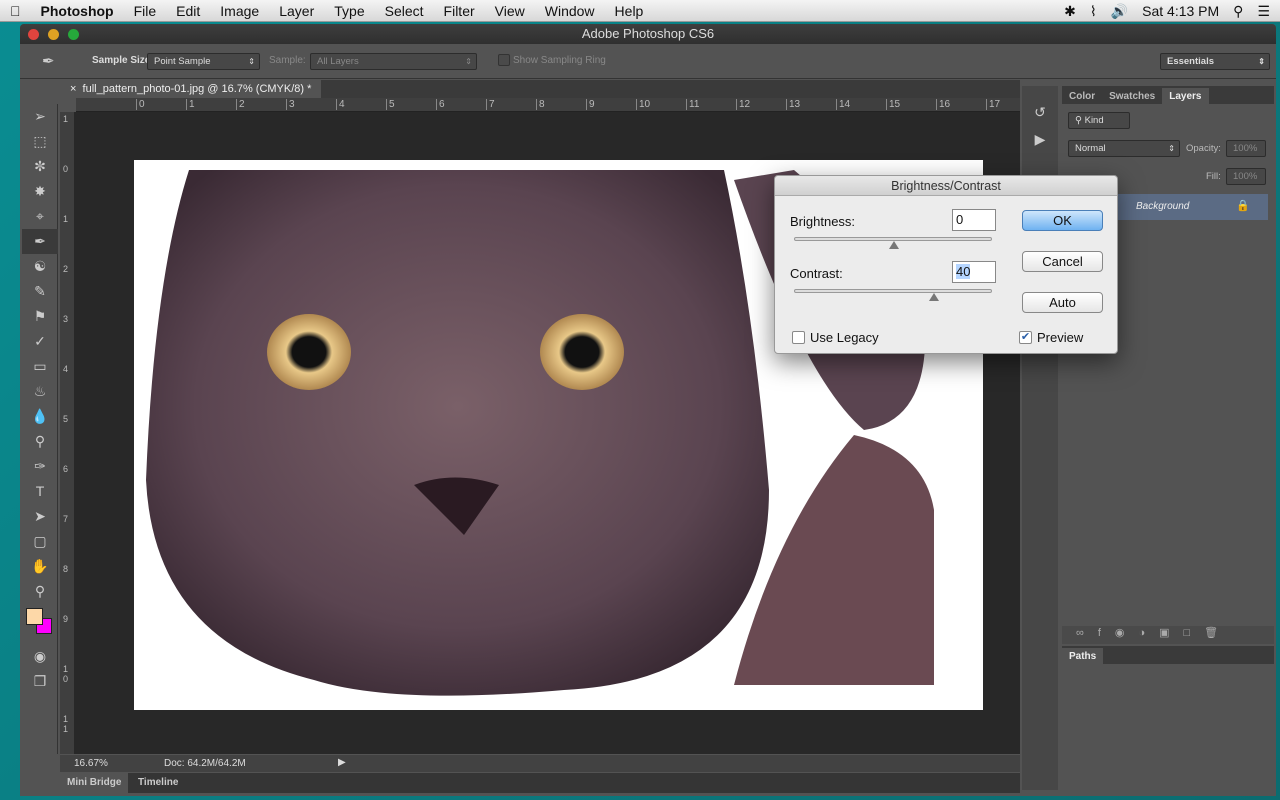  I want to click on tab-paths: Paths, so click(1083, 657).